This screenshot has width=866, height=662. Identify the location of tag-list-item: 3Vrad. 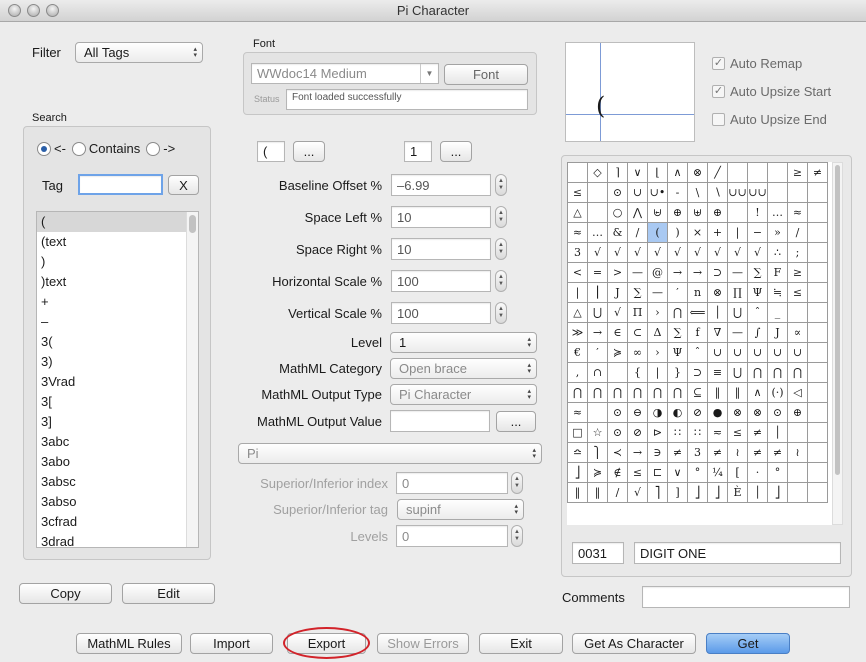
(117, 382).